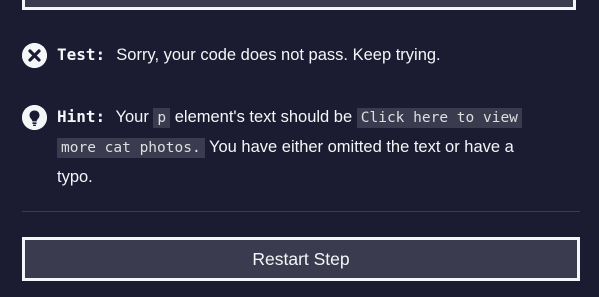  I want to click on hint-text-1: Your, so click(132, 117).